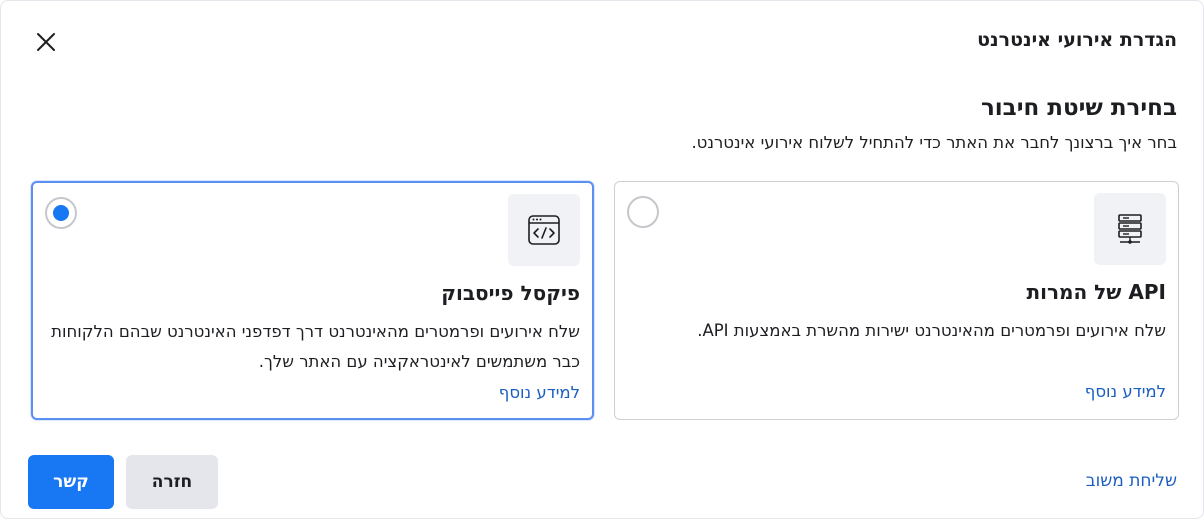  What do you see at coordinates (71, 482) in the screenshot?
I see `connect-button: קשר` at bounding box center [71, 482].